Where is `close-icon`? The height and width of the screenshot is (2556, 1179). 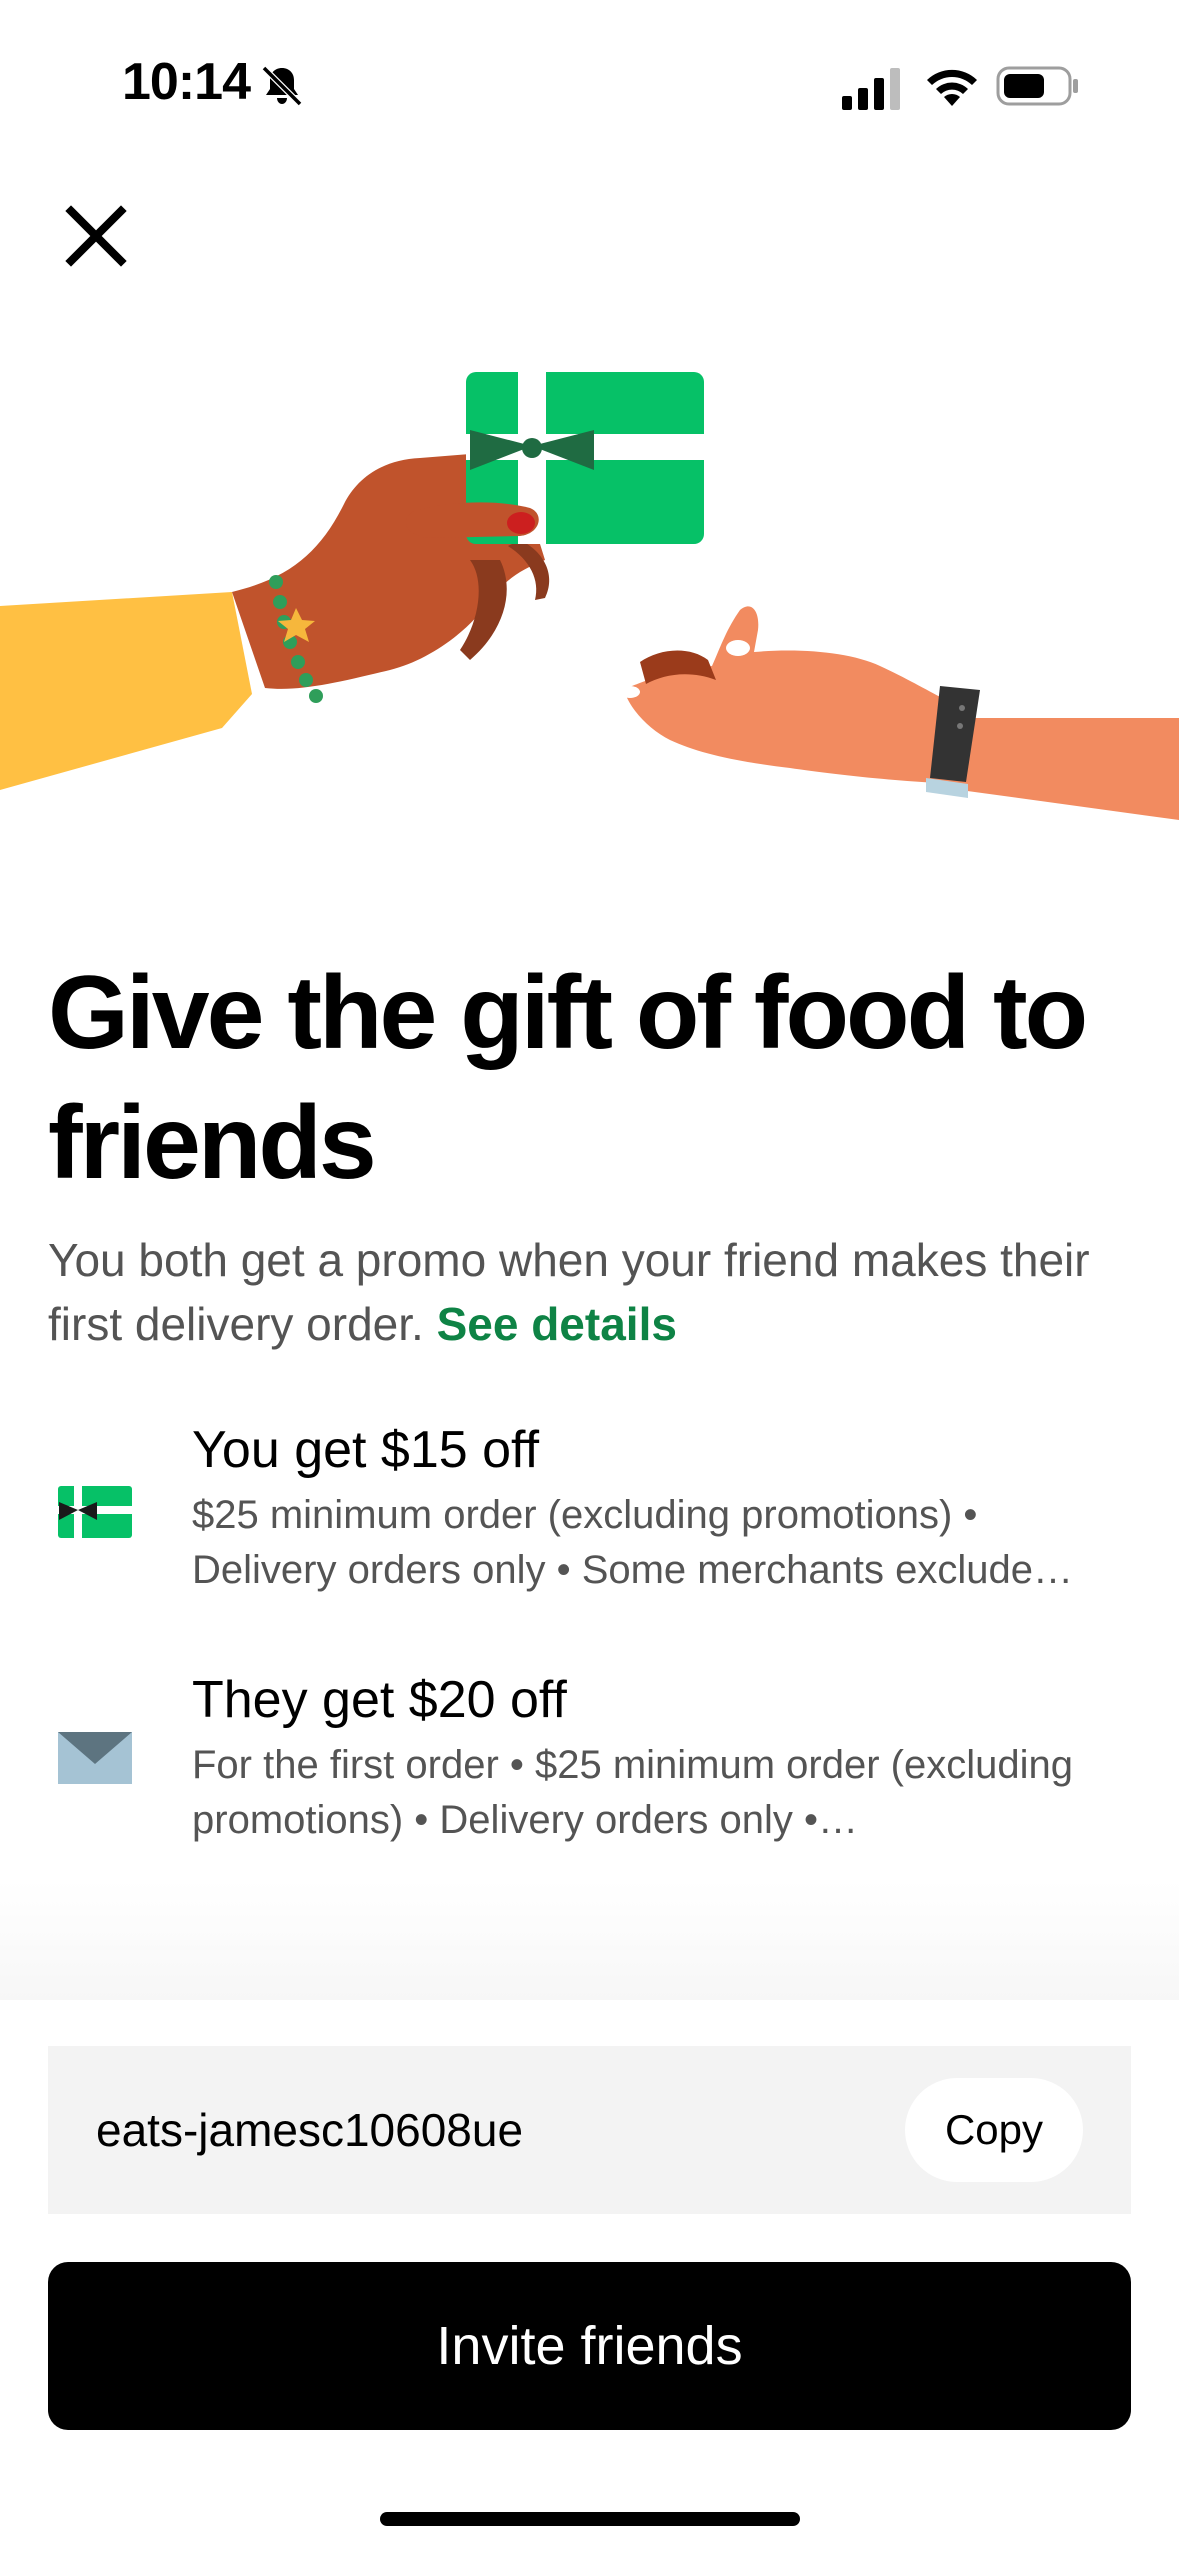
close-icon is located at coordinates (96, 236).